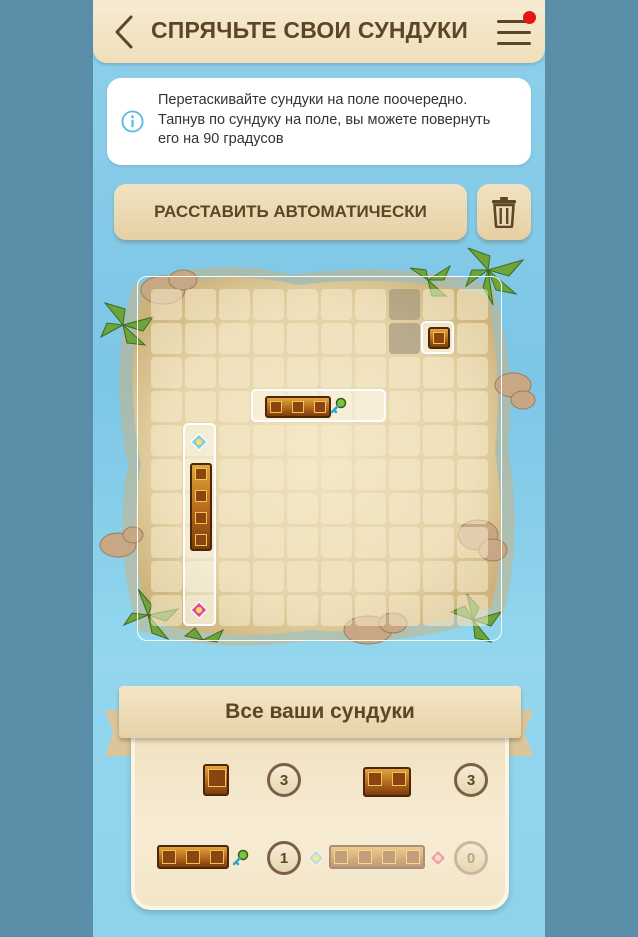 The height and width of the screenshot is (937, 638). What do you see at coordinates (504, 212) in the screenshot?
I see `clear-board-button` at bounding box center [504, 212].